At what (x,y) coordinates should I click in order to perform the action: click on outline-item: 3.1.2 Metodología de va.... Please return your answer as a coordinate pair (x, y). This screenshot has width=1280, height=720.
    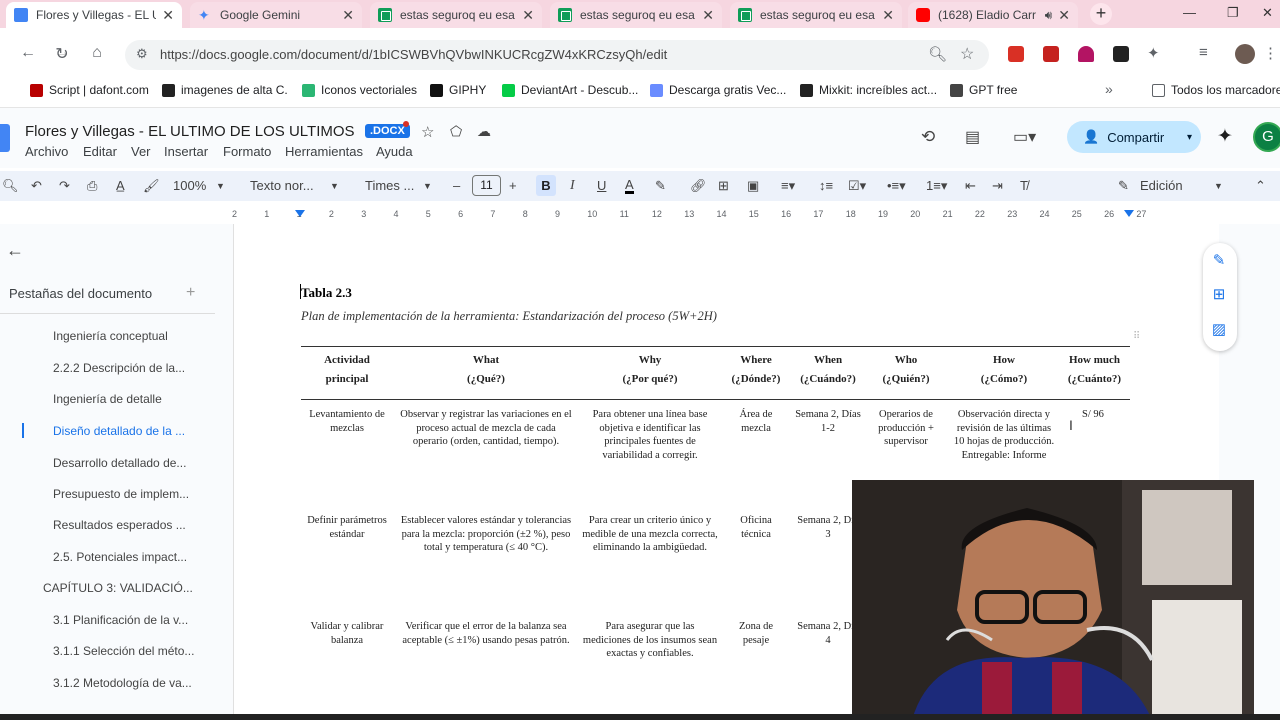
    Looking at the image, I should click on (122, 683).